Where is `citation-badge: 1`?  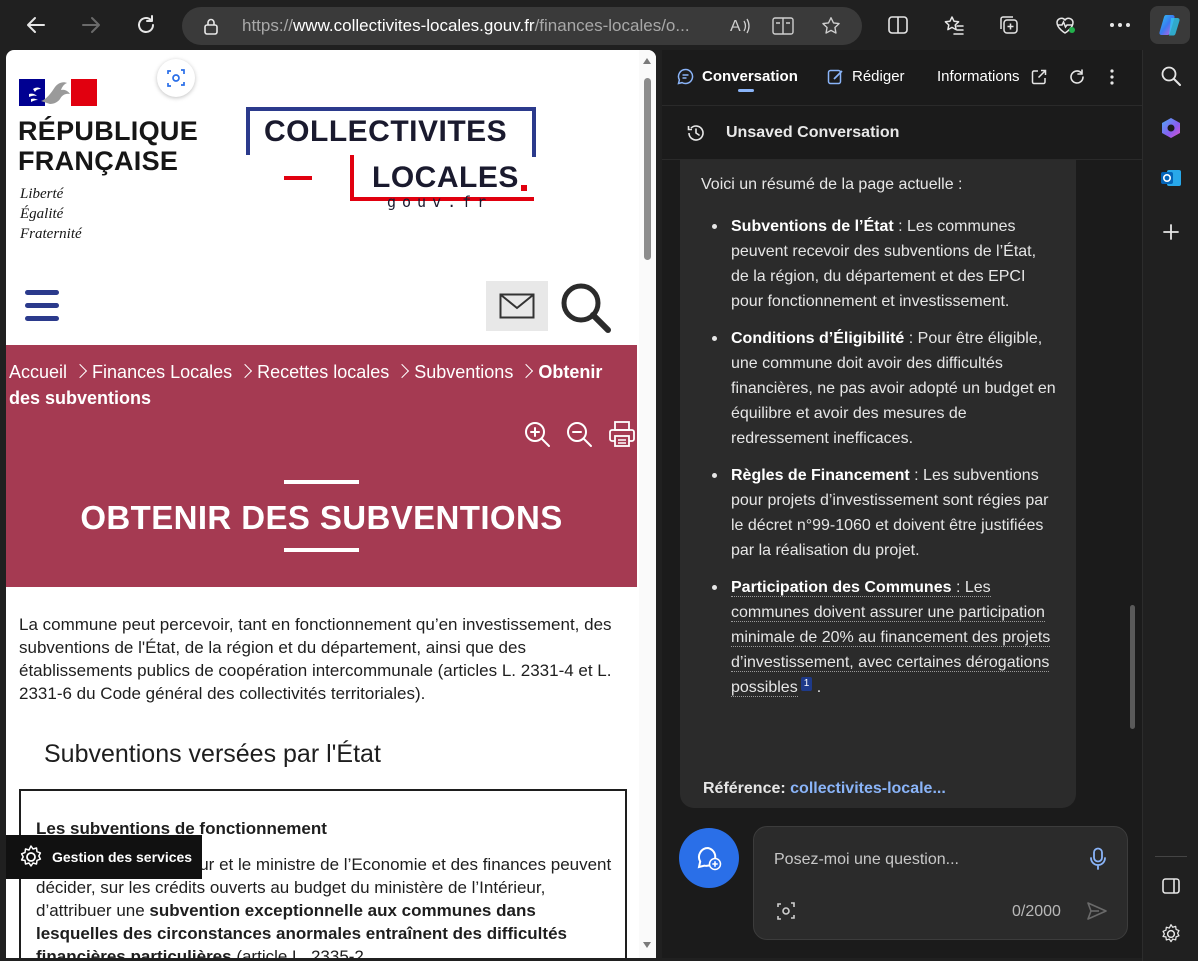
citation-badge: 1 is located at coordinates (806, 684).